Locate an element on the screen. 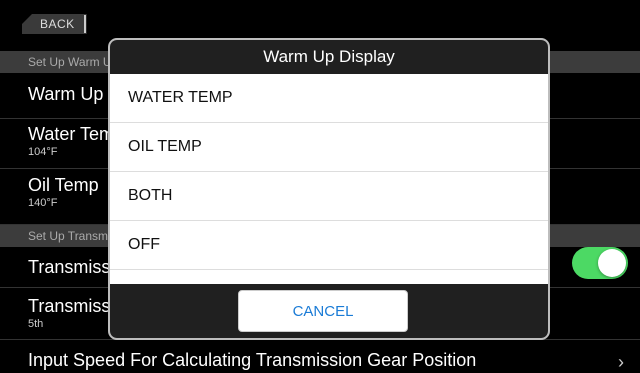 The width and height of the screenshot is (640, 373). option-water-temp: WATER TEMP is located at coordinates (329, 98).